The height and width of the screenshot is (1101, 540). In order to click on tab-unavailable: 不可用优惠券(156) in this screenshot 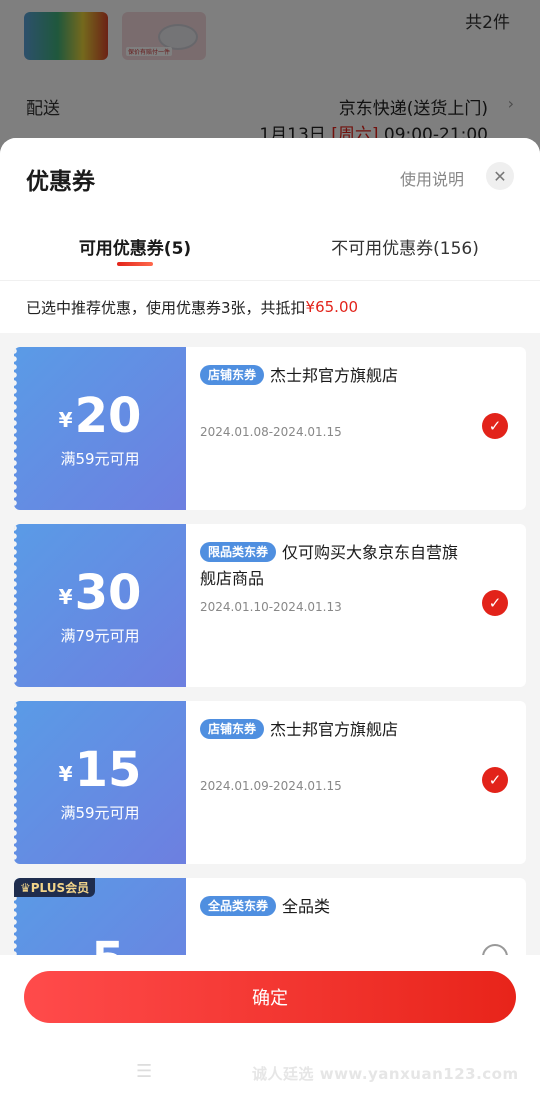, I will do `click(405, 254)`.